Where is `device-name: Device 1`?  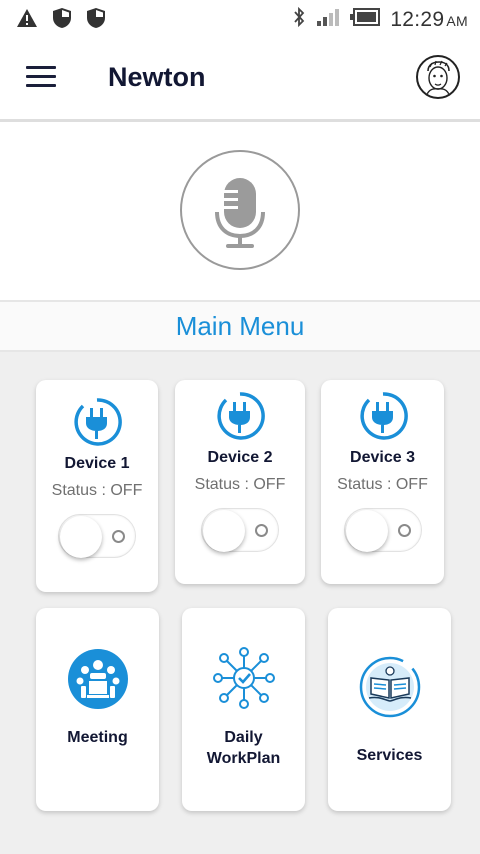 device-name: Device 1 is located at coordinates (97, 463).